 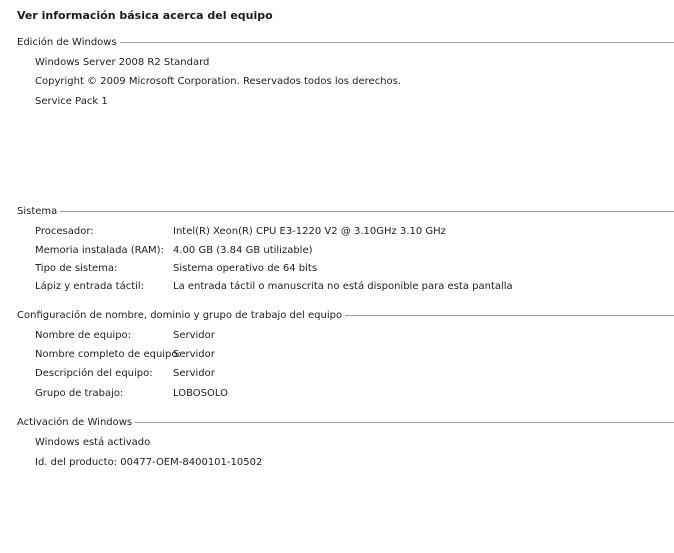 I want to click on activation-status: Windows está activado, so click(x=93, y=442).